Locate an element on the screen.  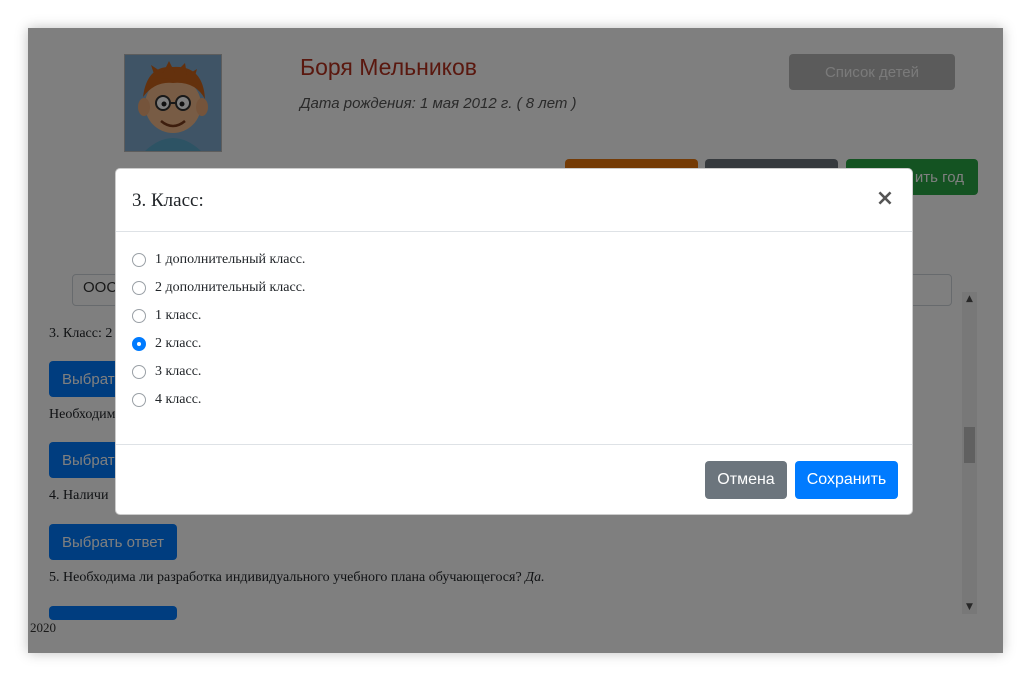
option-2-additional-class: 2 дополнительный класс. is located at coordinates (218, 288).